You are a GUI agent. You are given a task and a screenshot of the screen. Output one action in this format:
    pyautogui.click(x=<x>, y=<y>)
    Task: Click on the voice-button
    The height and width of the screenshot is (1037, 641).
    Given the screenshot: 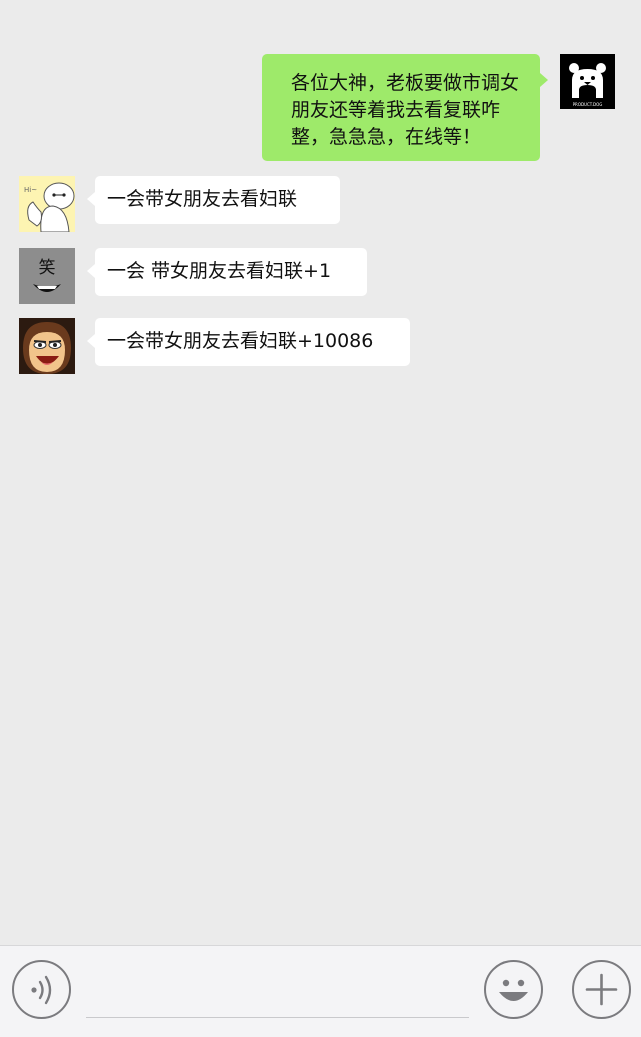 What is the action you would take?
    pyautogui.click(x=41, y=989)
    